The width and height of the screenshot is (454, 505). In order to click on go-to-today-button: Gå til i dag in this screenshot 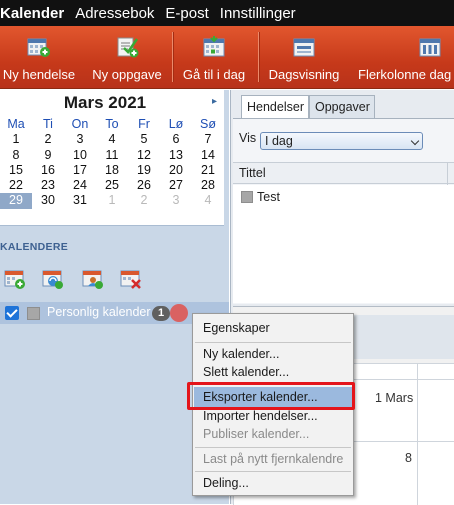, I will do `click(214, 57)`.